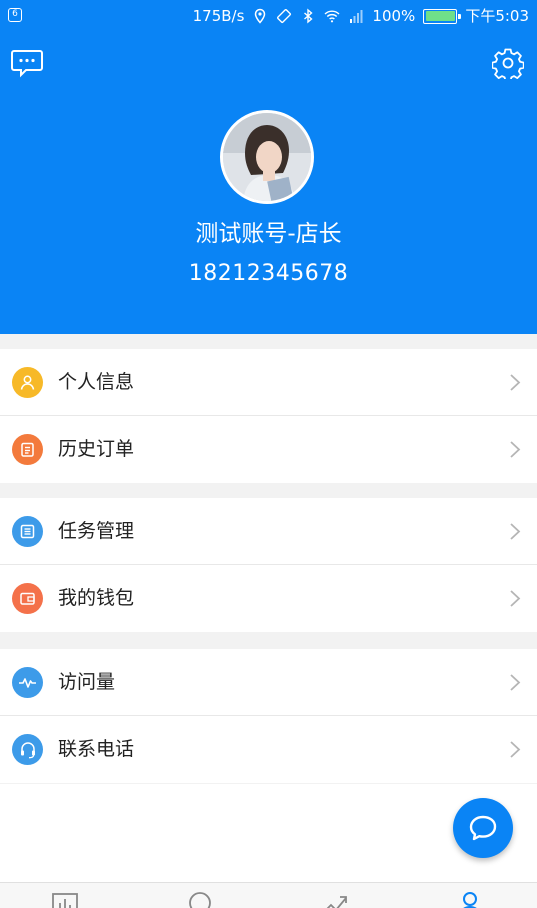  I want to click on menu-label: 个人信息, so click(96, 382).